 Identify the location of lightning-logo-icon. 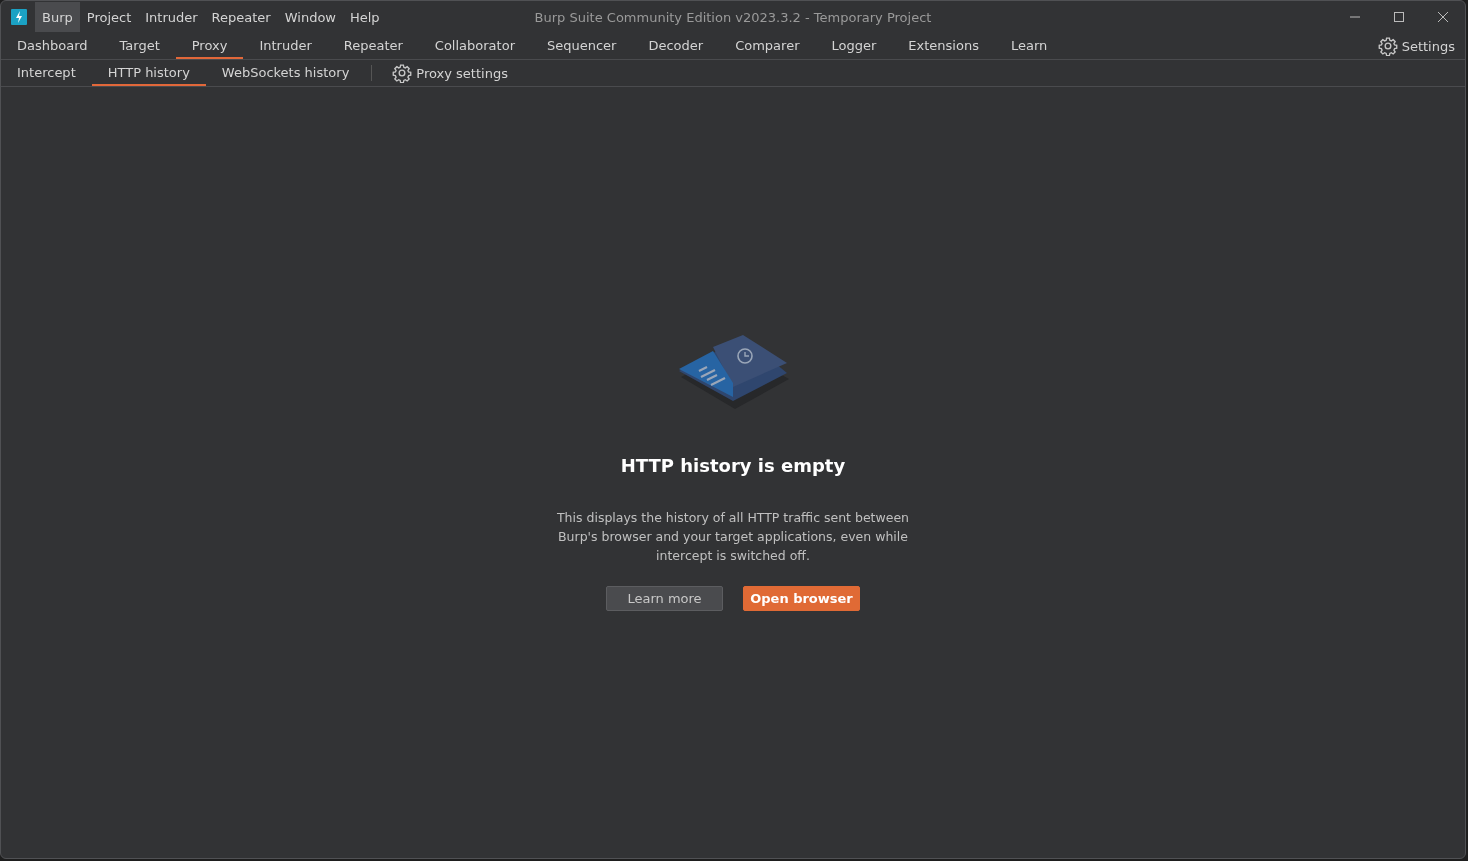
(19, 17).